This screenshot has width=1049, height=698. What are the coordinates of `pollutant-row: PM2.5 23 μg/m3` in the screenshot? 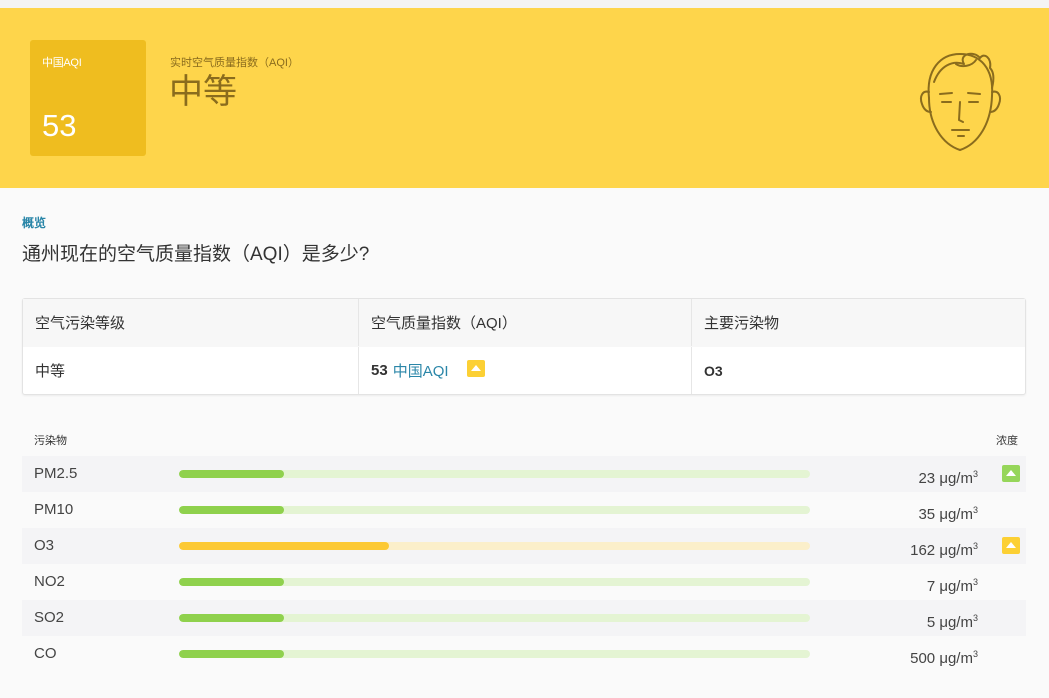 It's located at (524, 474).